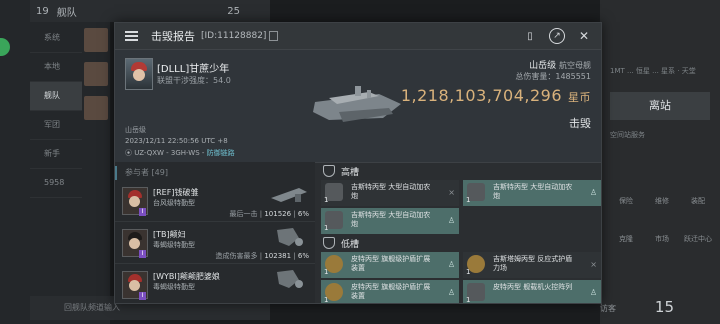 Image resolution: width=720 pixels, height=324 pixels. What do you see at coordinates (460, 171) in the screenshot?
I see `high-slot-header: 高槽` at bounding box center [460, 171].